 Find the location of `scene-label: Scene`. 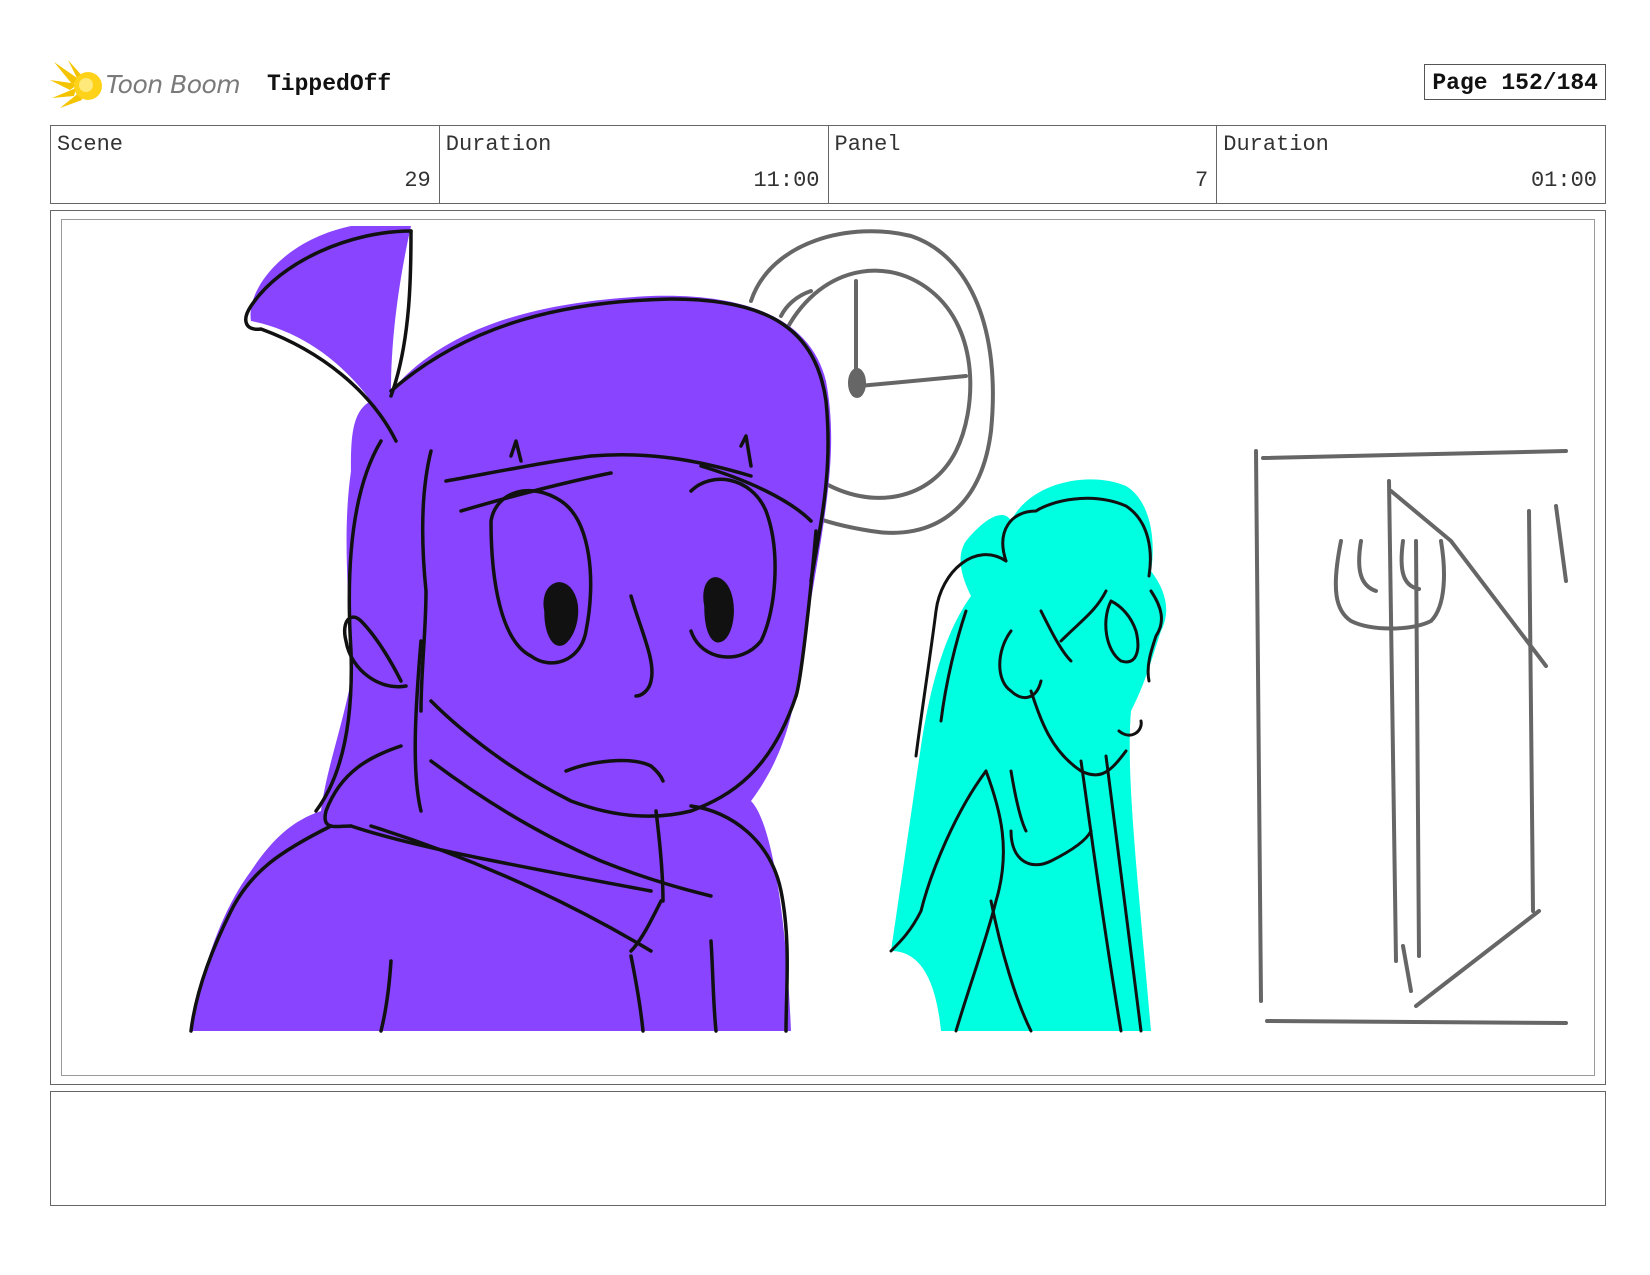

scene-label: Scene is located at coordinates (90, 144).